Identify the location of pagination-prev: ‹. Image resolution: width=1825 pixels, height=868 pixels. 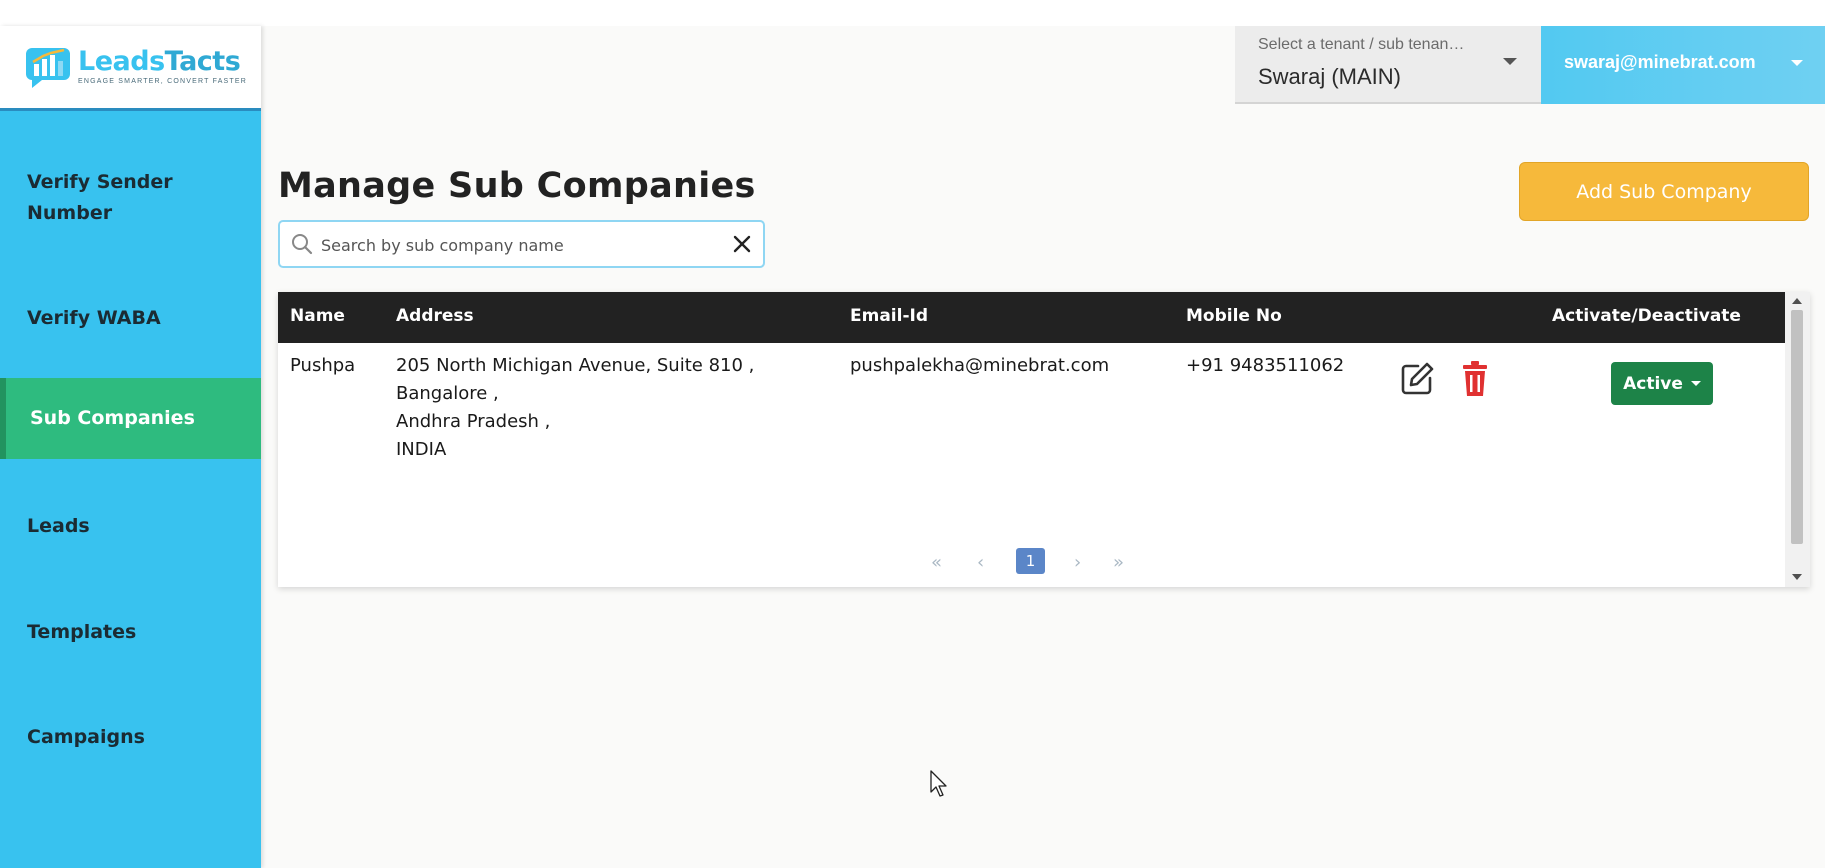
(980, 562).